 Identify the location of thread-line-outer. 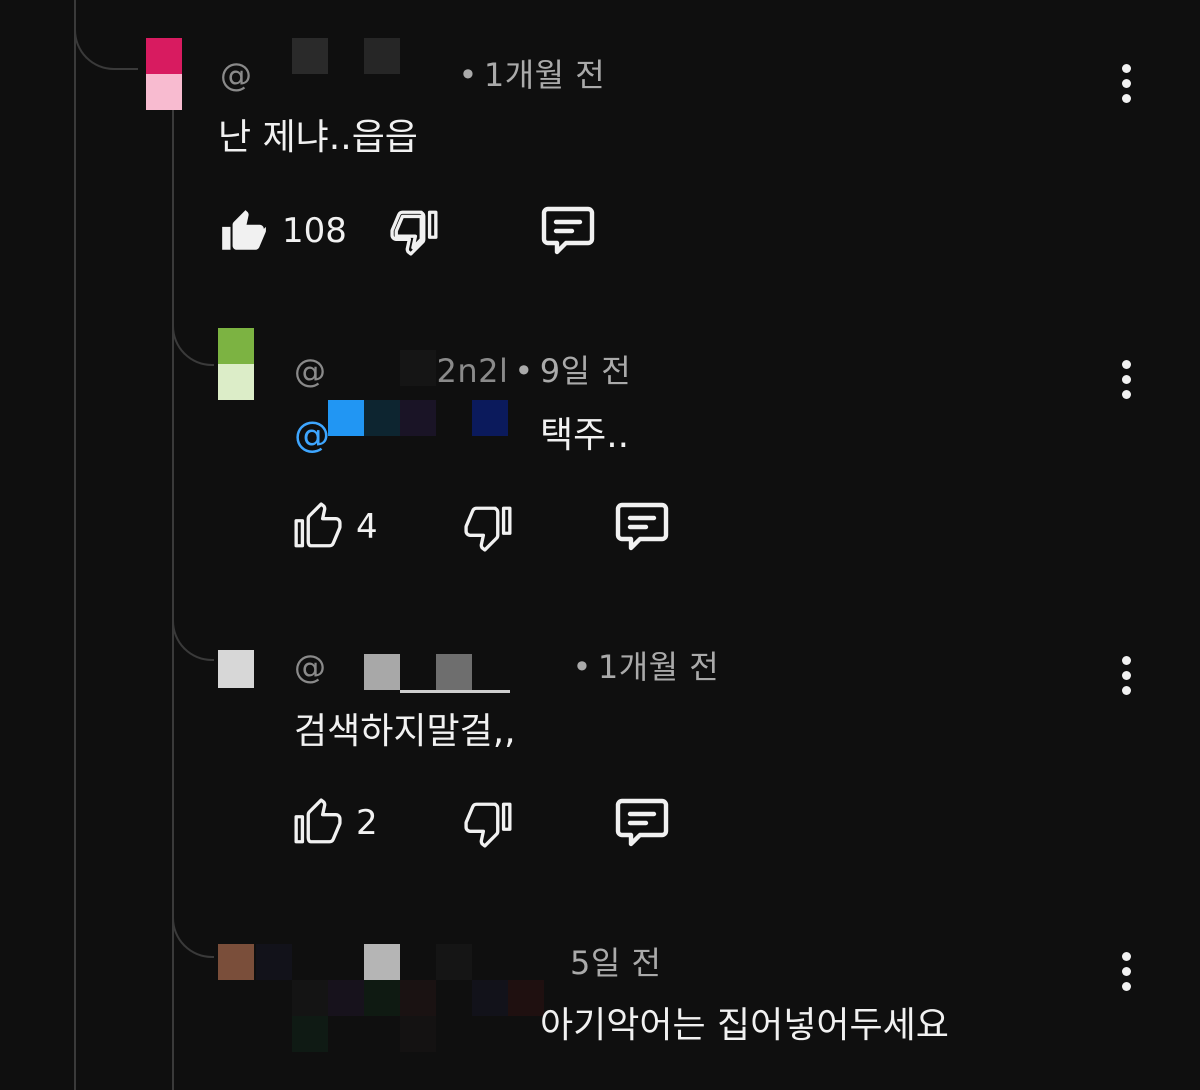
(75, 545).